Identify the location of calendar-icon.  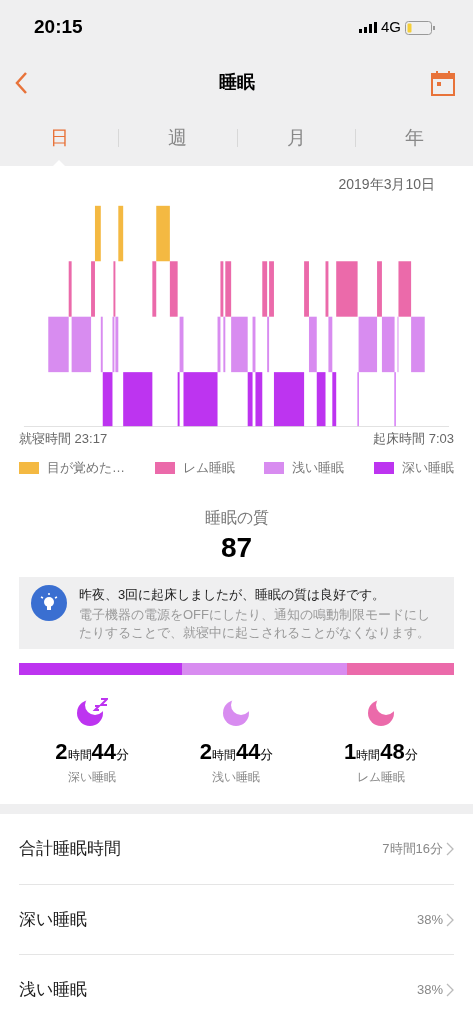
(443, 82).